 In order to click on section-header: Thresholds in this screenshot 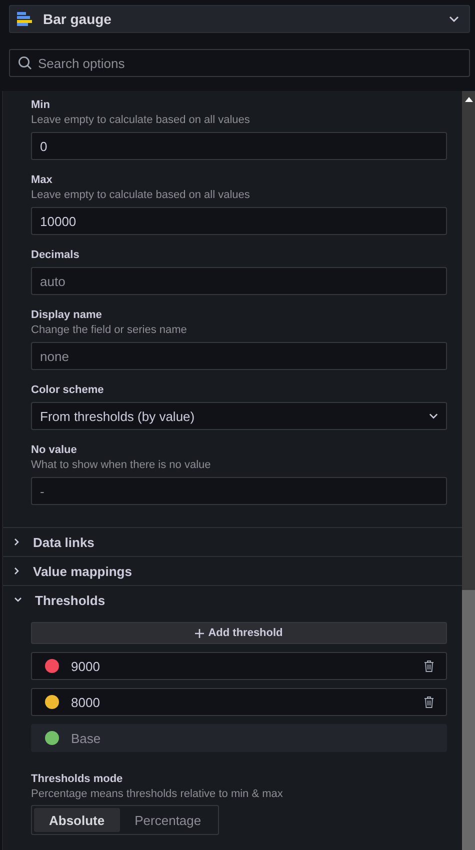, I will do `click(232, 599)`.